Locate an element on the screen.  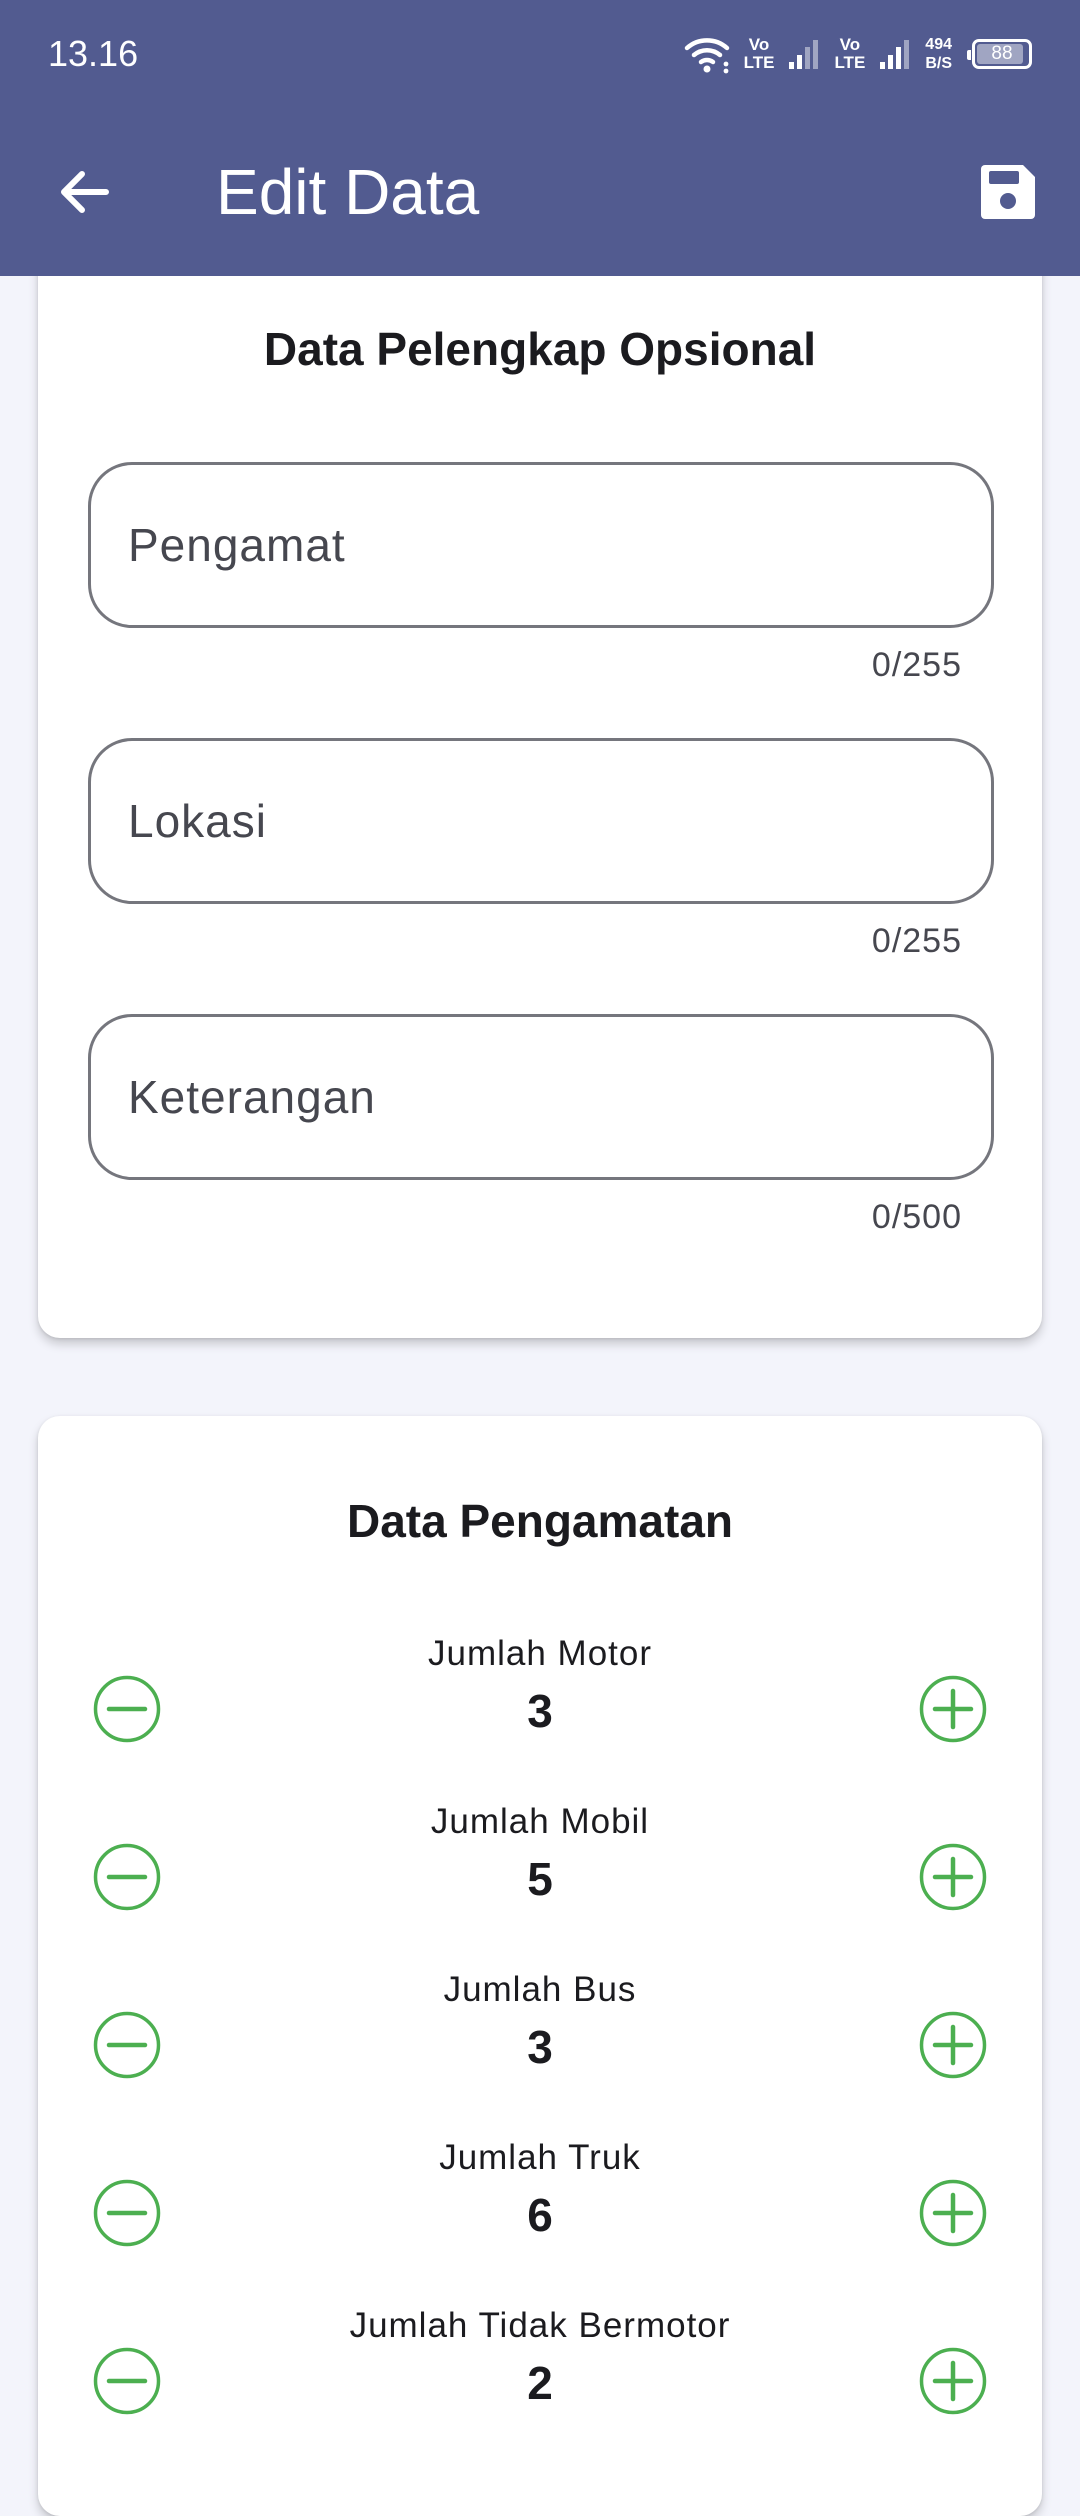
volte-indicator-1: Vo LTE is located at coordinates (759, 54).